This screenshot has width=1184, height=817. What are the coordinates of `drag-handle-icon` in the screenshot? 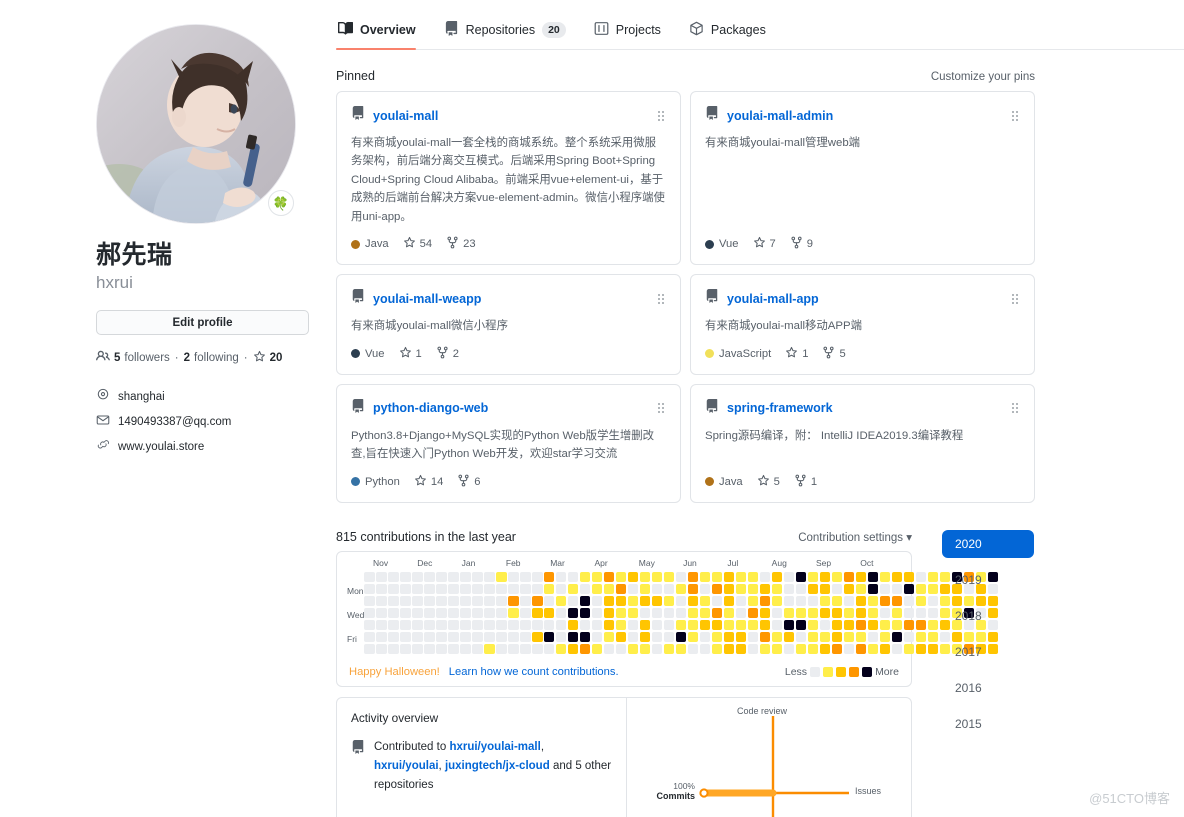 It's located at (661, 116).